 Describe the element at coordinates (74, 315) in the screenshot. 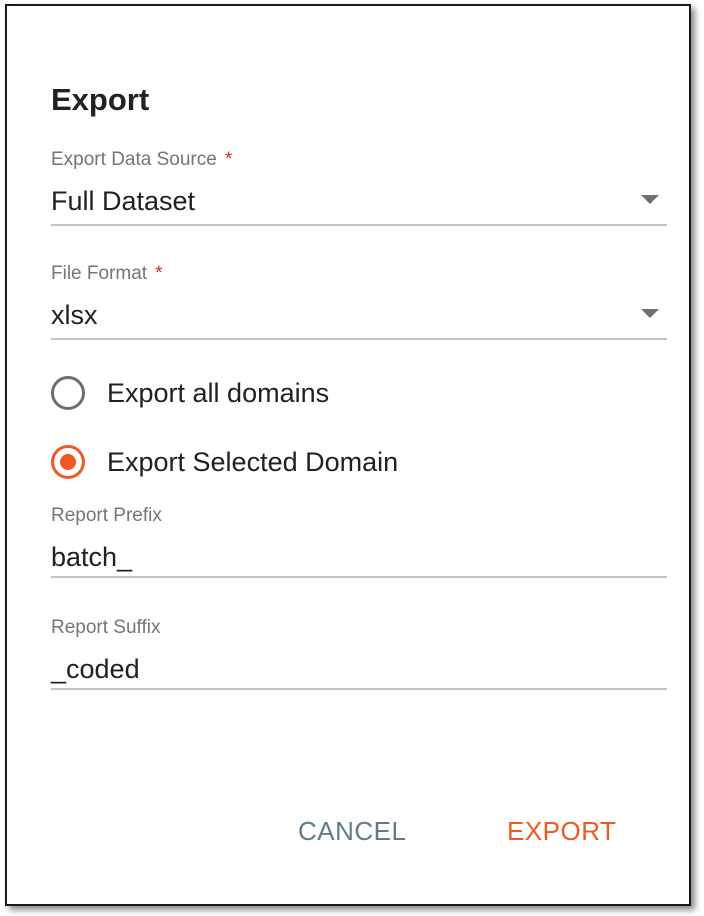

I see `file-format-value: xlsx` at that location.